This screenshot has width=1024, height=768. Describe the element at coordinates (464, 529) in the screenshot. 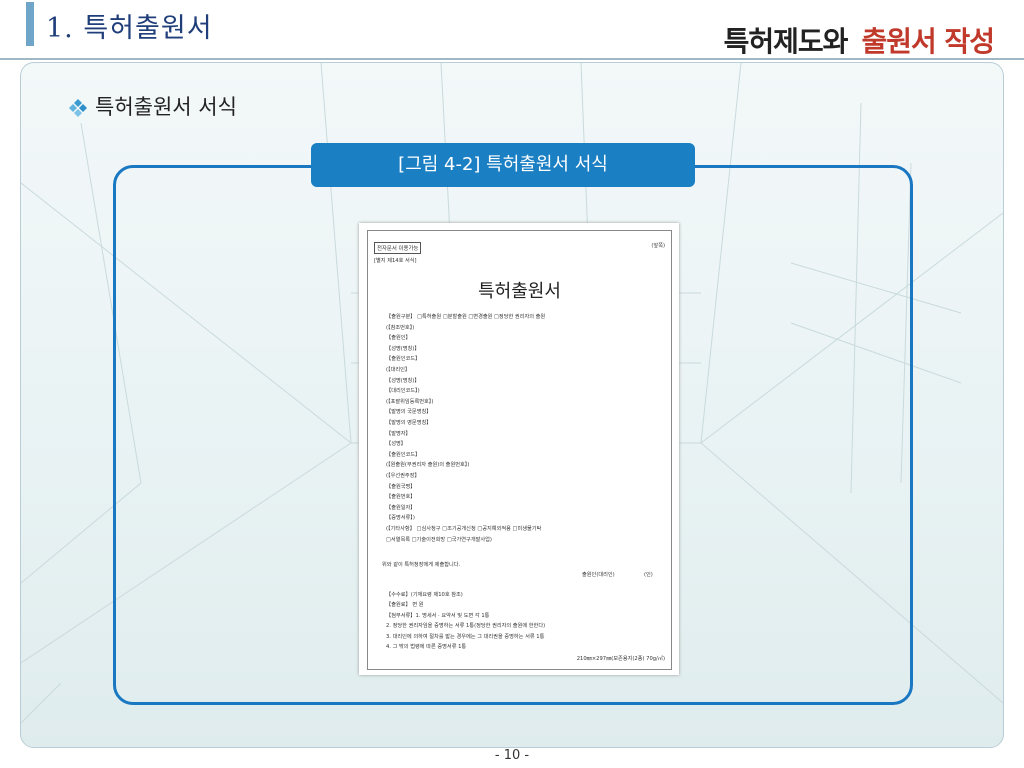

I see `form-field-line: (【기타사항】 □심사청구 □조기공개신청 □공지예외적용 □미생물기탁` at that location.